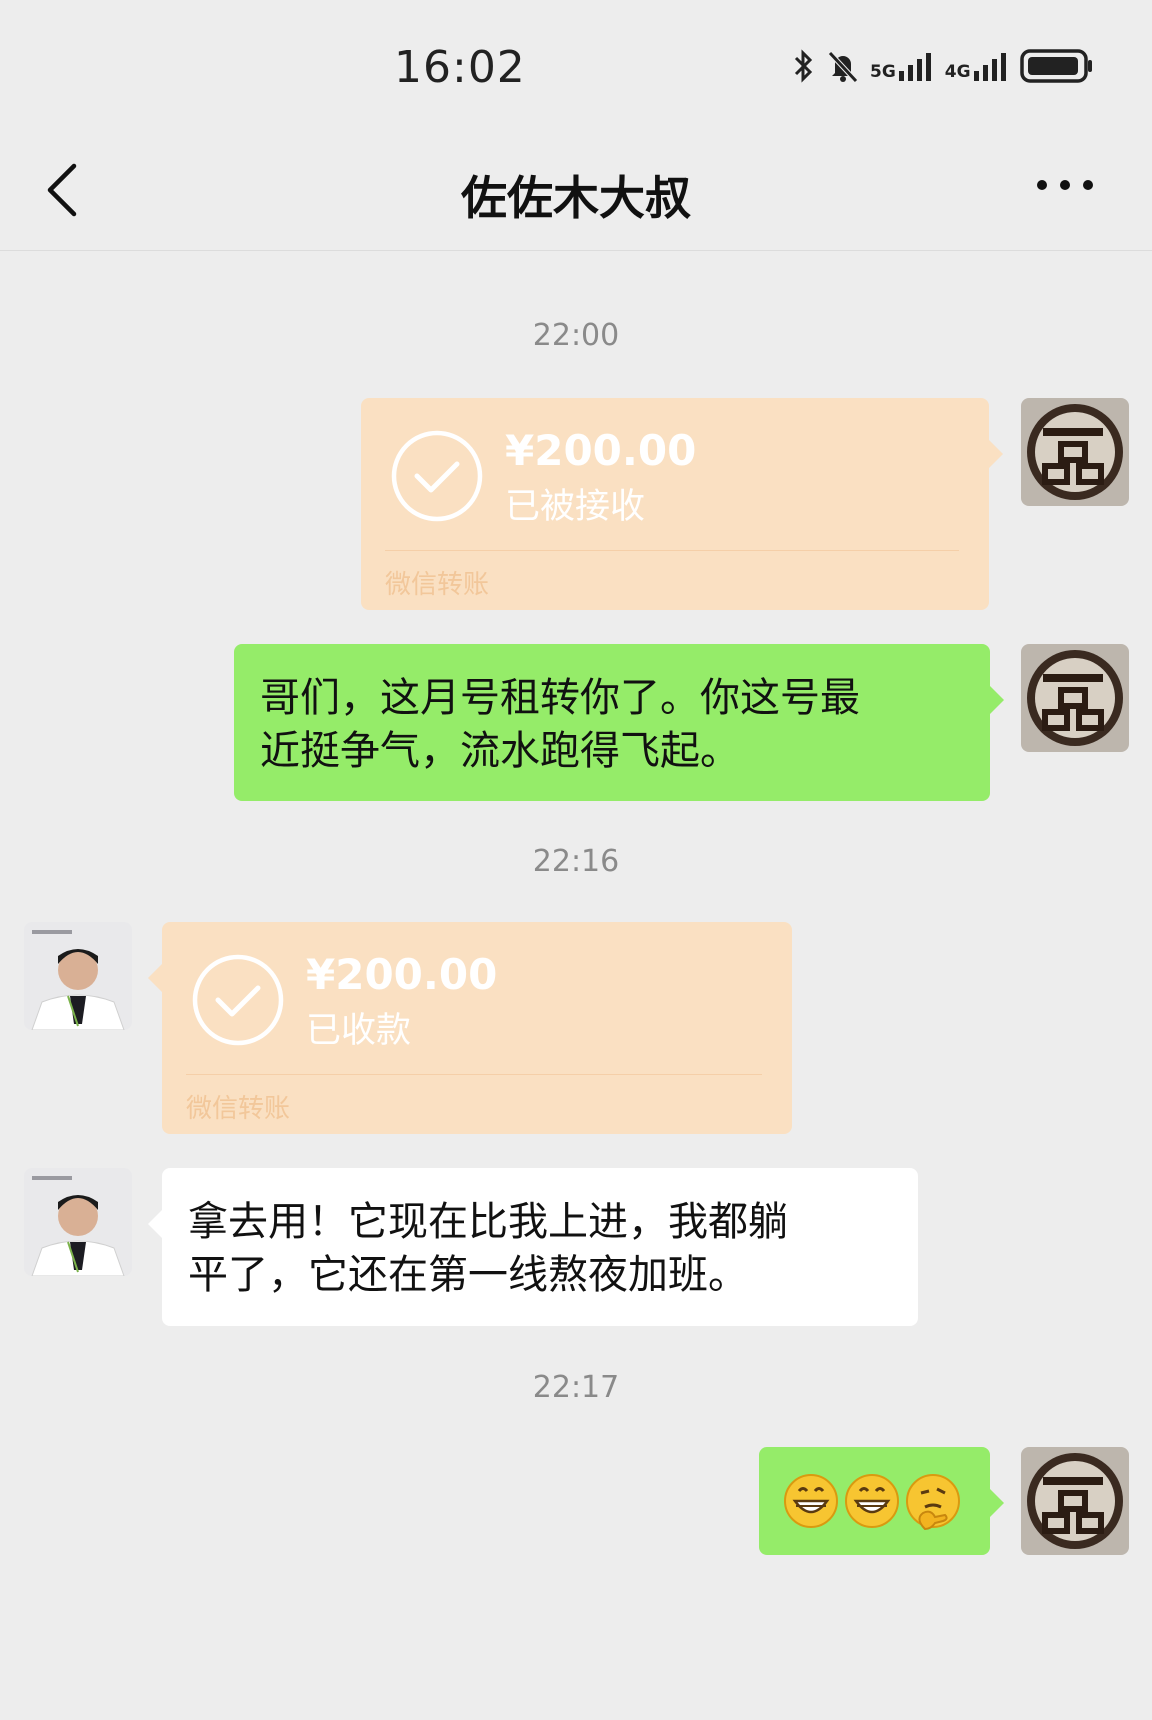  Describe the element at coordinates (934, 1509) in the screenshot. I see `thinking-emoji` at that location.